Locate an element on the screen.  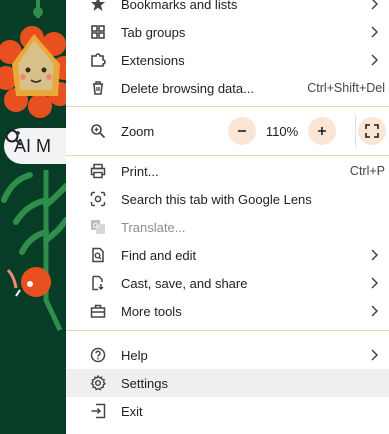
menu-item-label: Bookmarks and lists is located at coordinates (179, 6).